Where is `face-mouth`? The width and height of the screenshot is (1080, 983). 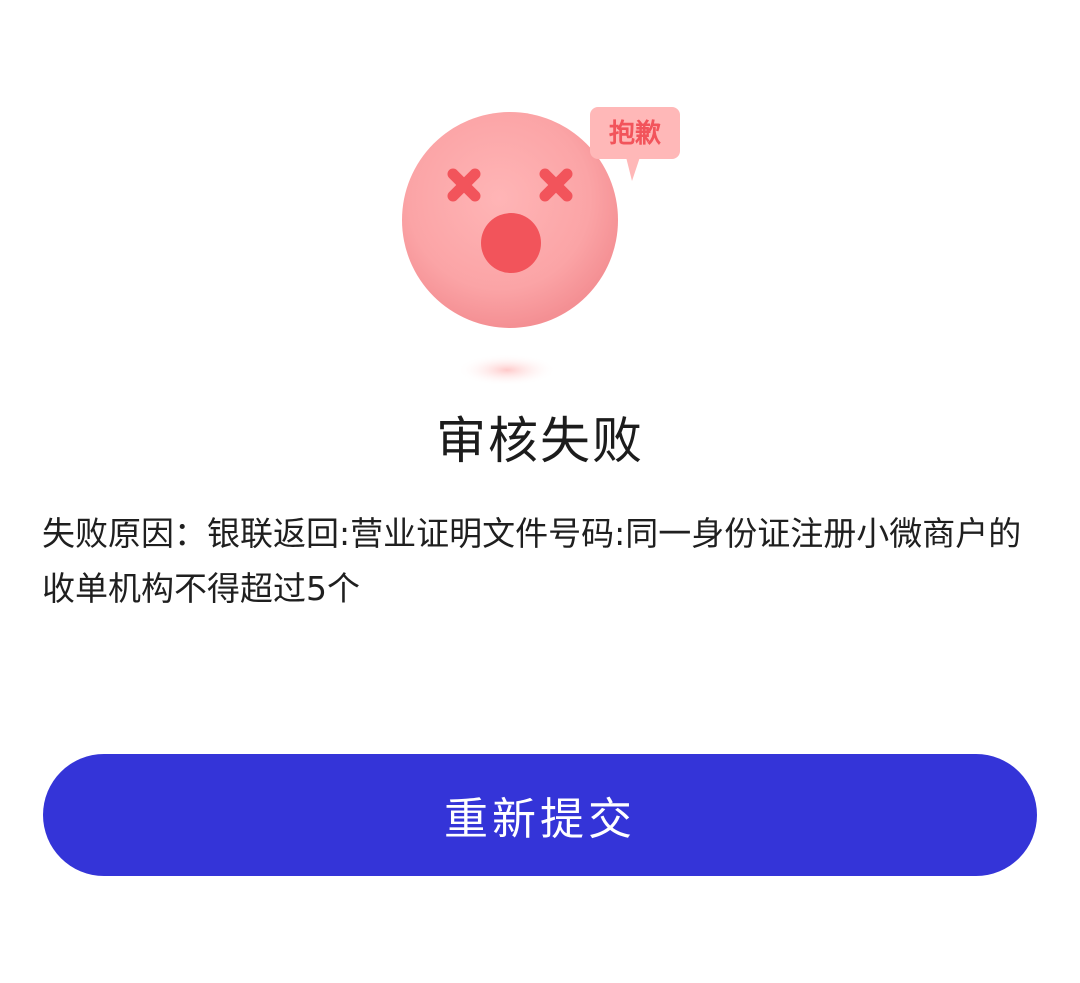 face-mouth is located at coordinates (511, 243).